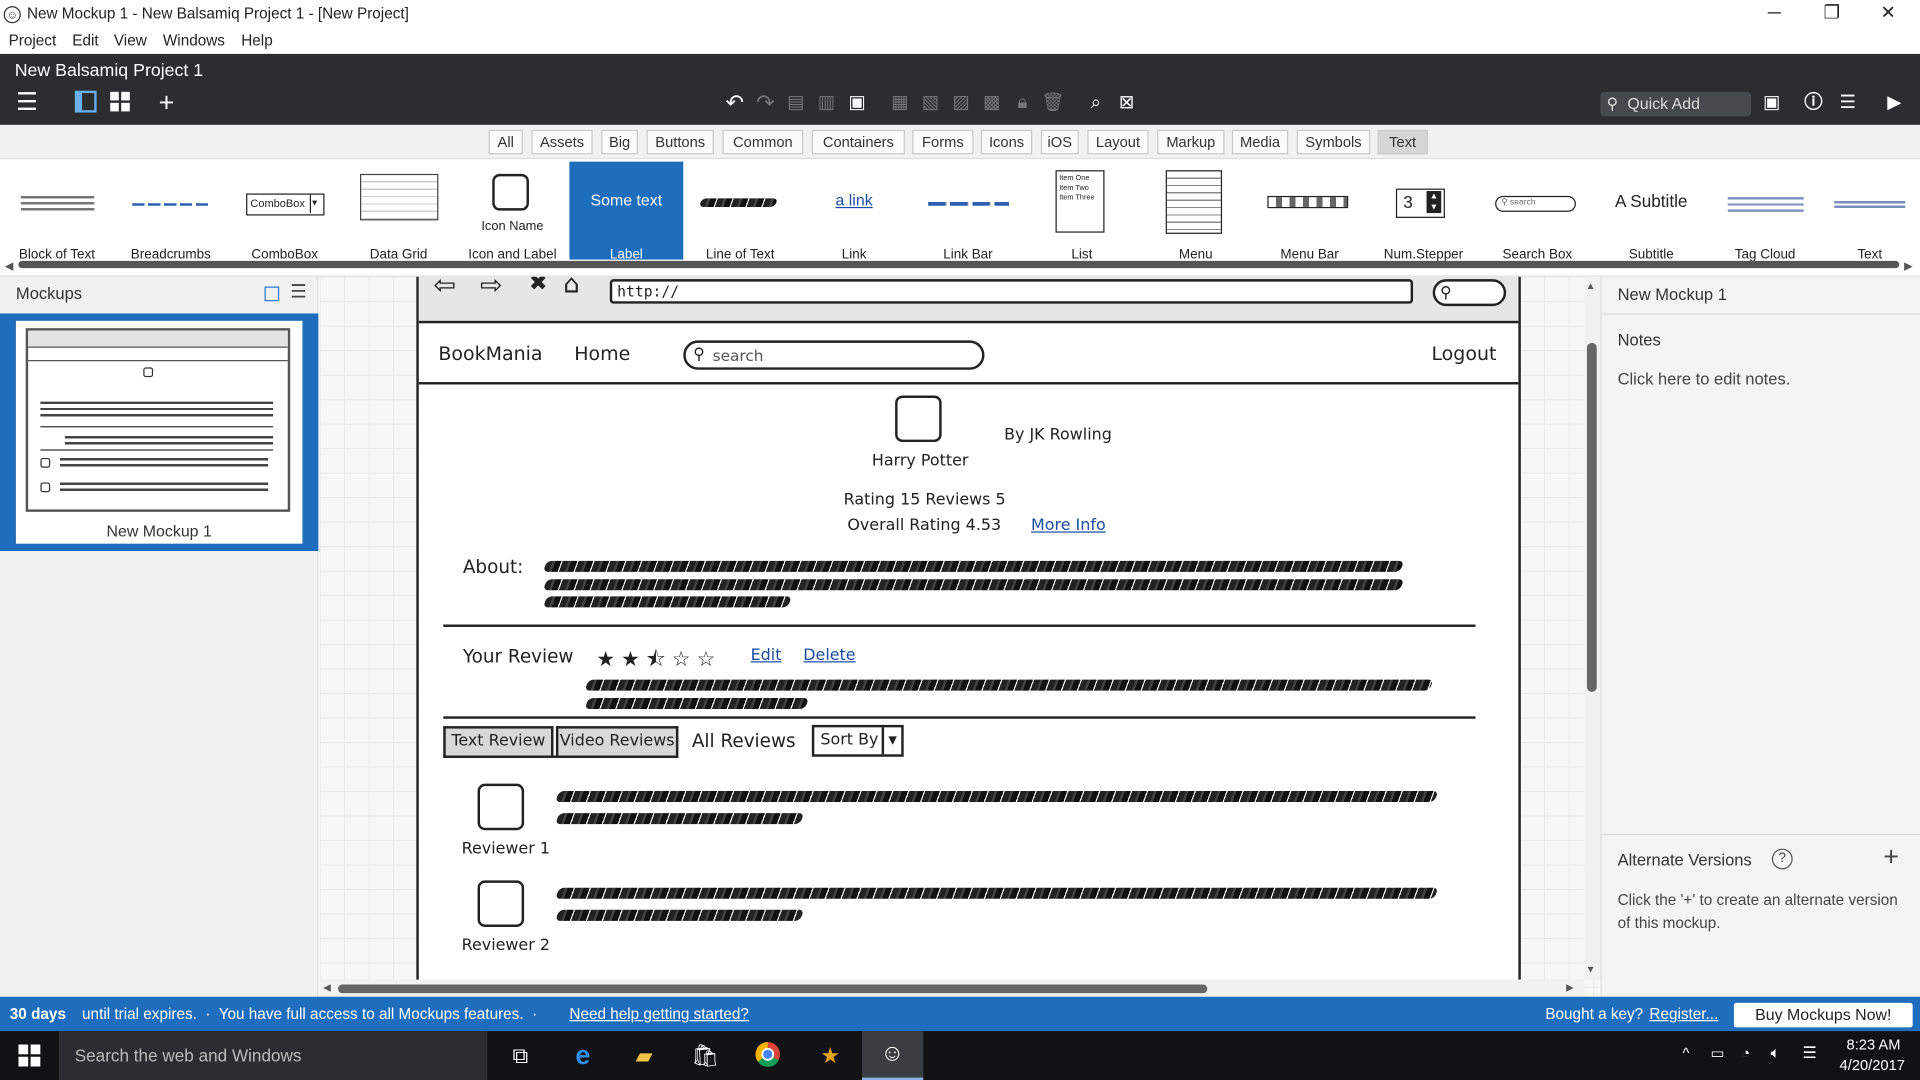  I want to click on notes-field: Click here to edit notes., so click(1704, 379).